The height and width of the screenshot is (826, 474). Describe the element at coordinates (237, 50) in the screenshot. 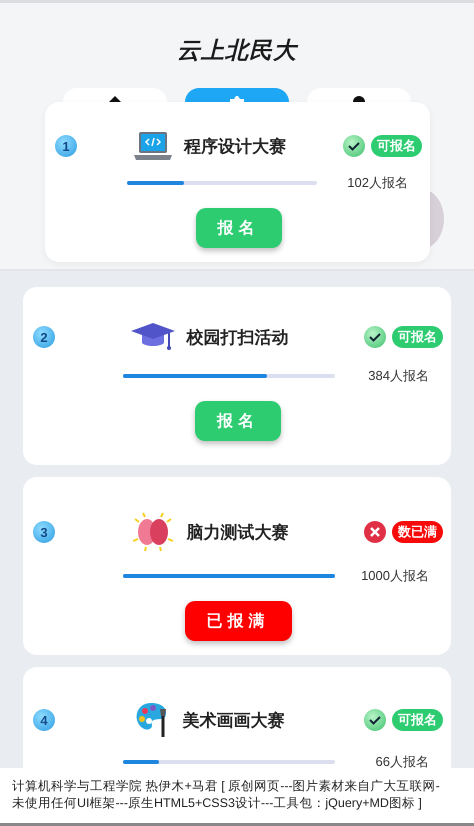

I see `app-title: 云上北民大` at that location.